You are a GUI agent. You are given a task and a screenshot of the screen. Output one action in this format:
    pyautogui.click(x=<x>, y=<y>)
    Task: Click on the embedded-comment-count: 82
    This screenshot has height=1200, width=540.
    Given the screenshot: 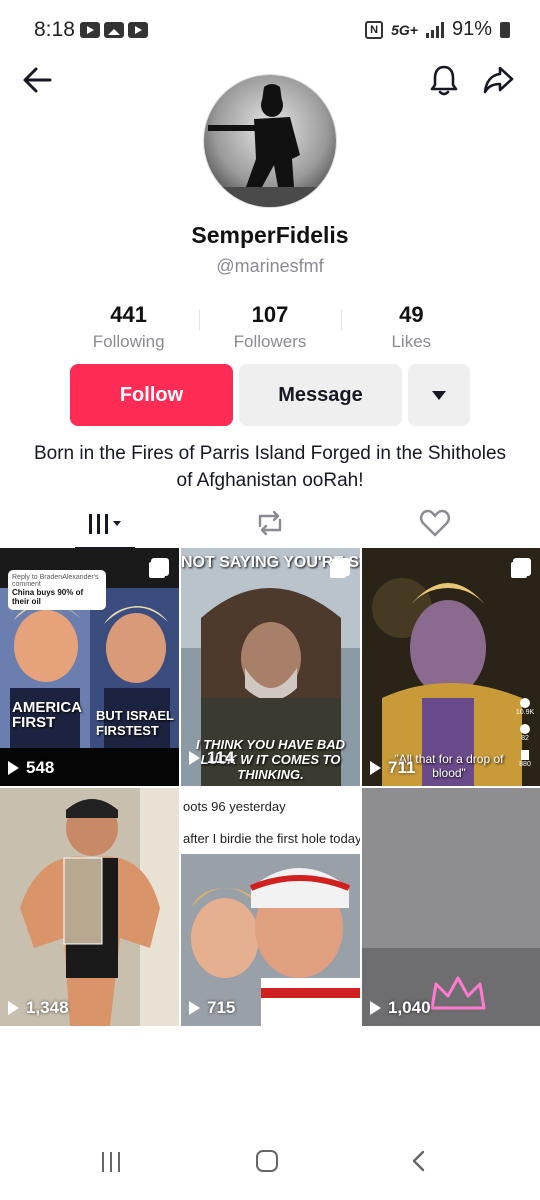 What is the action you would take?
    pyautogui.click(x=525, y=738)
    